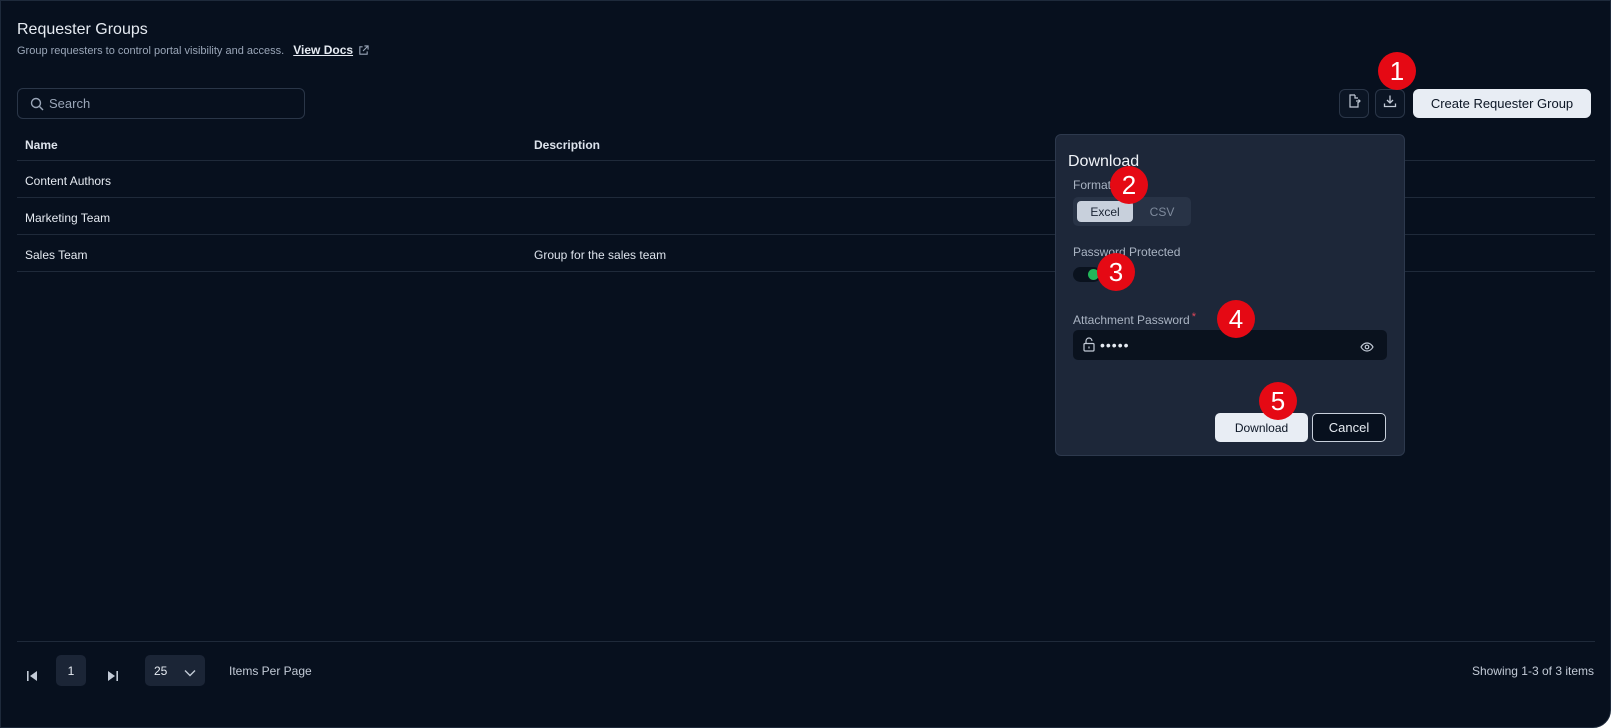 This screenshot has height=728, width=1611. I want to click on last-page-icon, so click(112, 677).